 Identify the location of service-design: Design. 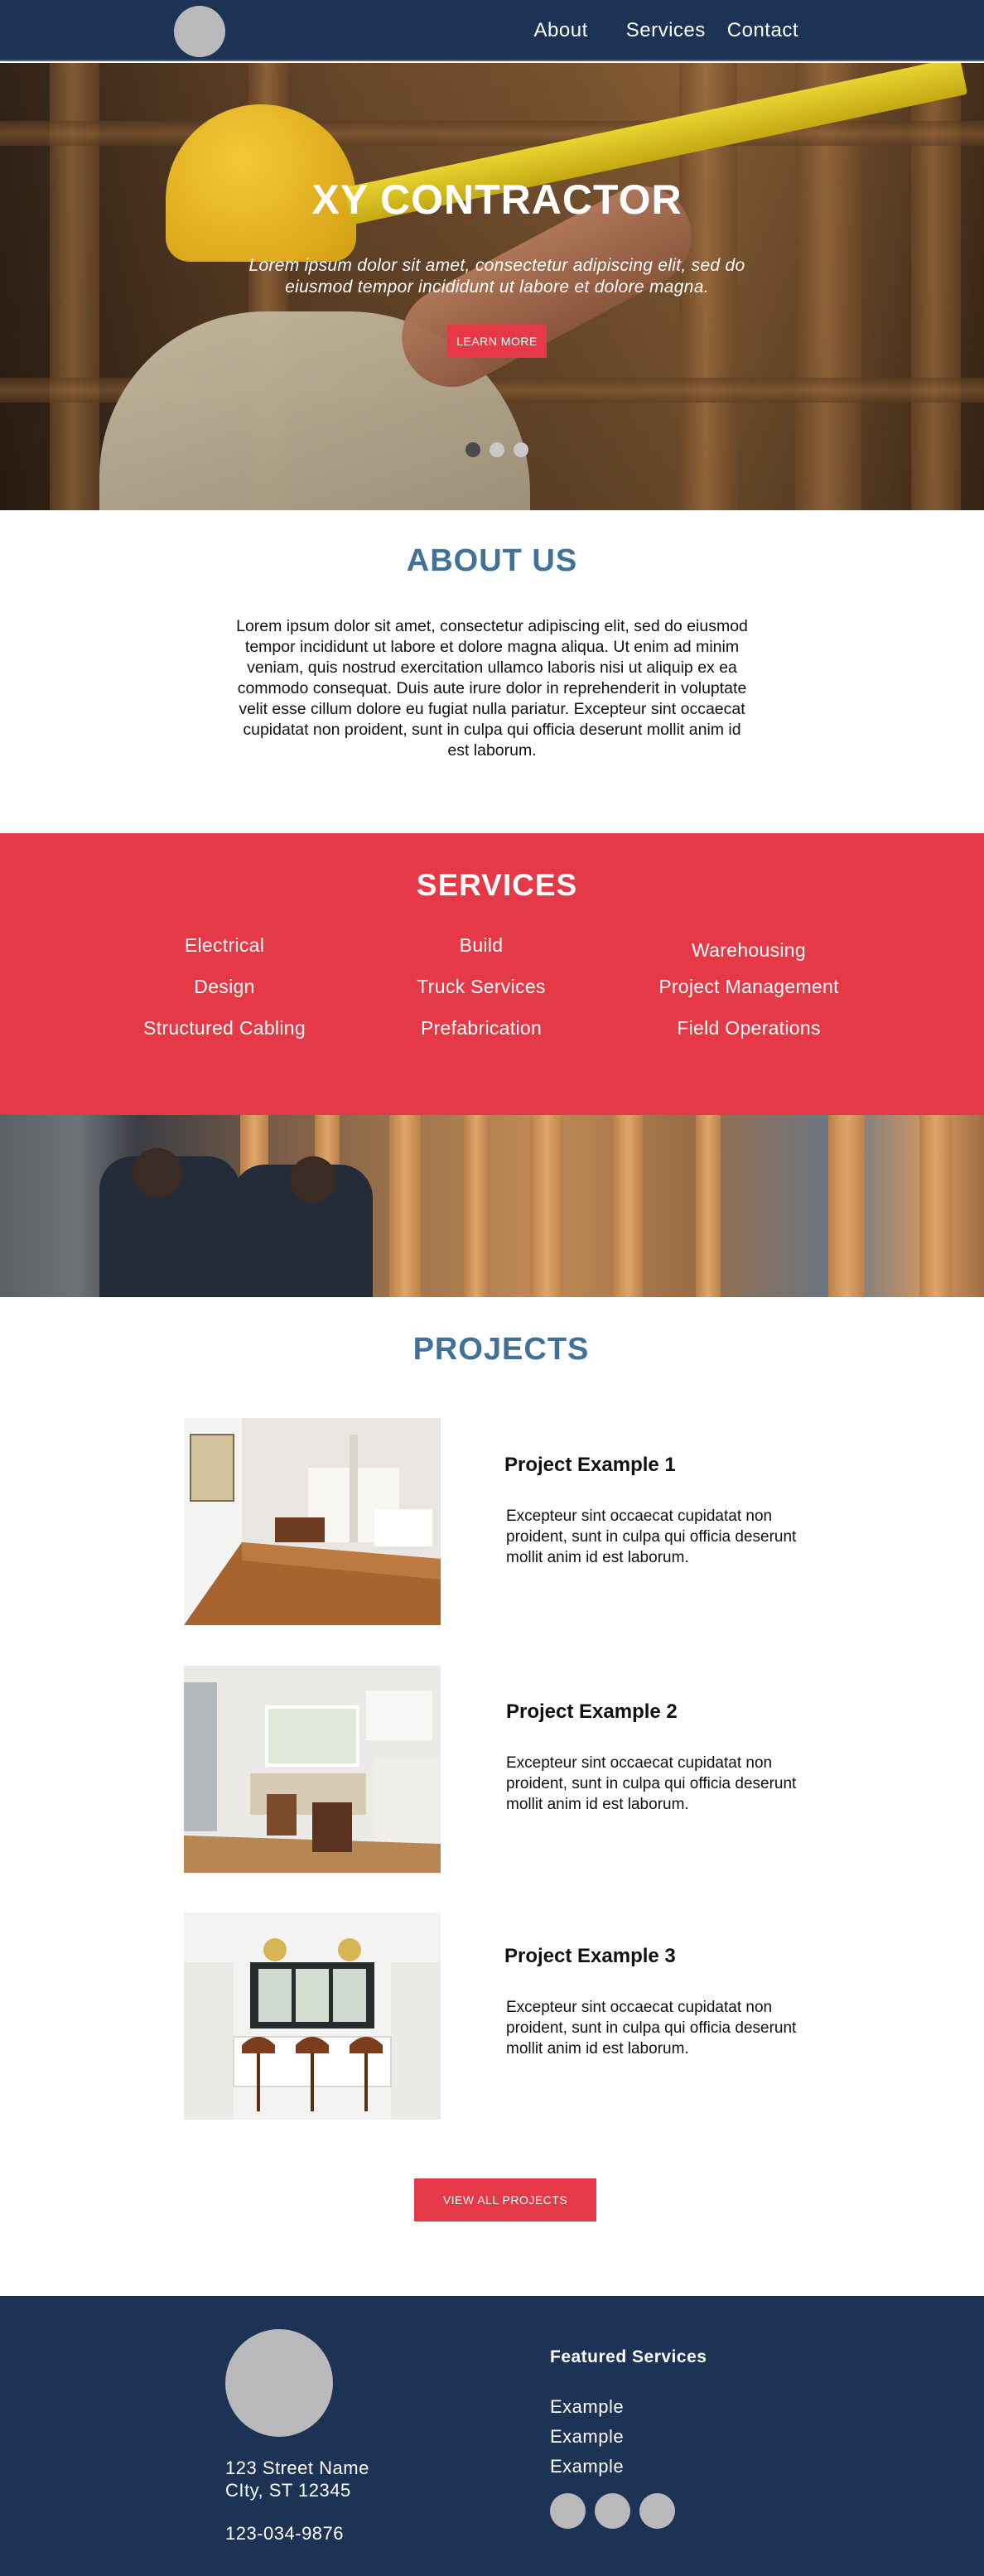
(225, 987).